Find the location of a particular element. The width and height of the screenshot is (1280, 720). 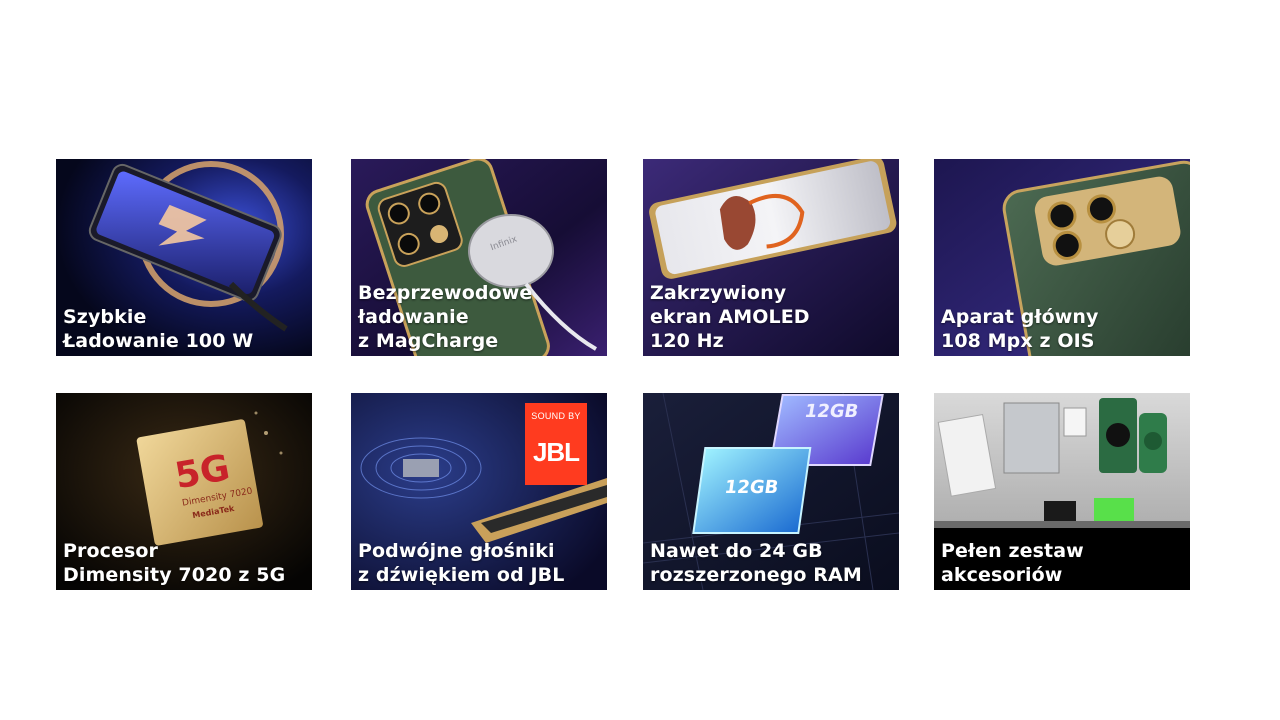

wireless-charging-caption: Bezprzewodowe ładowanie z MagCharge is located at coordinates (445, 317).